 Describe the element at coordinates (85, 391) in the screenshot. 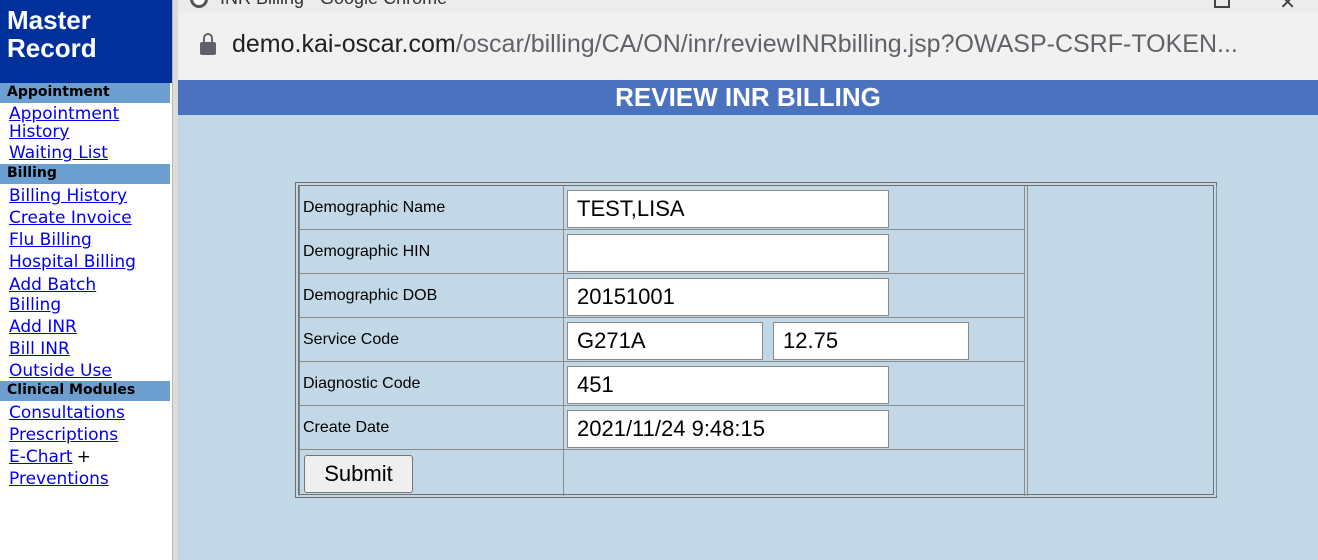

I see `sidebar-section-clinical-modules: Clinical Modules` at that location.